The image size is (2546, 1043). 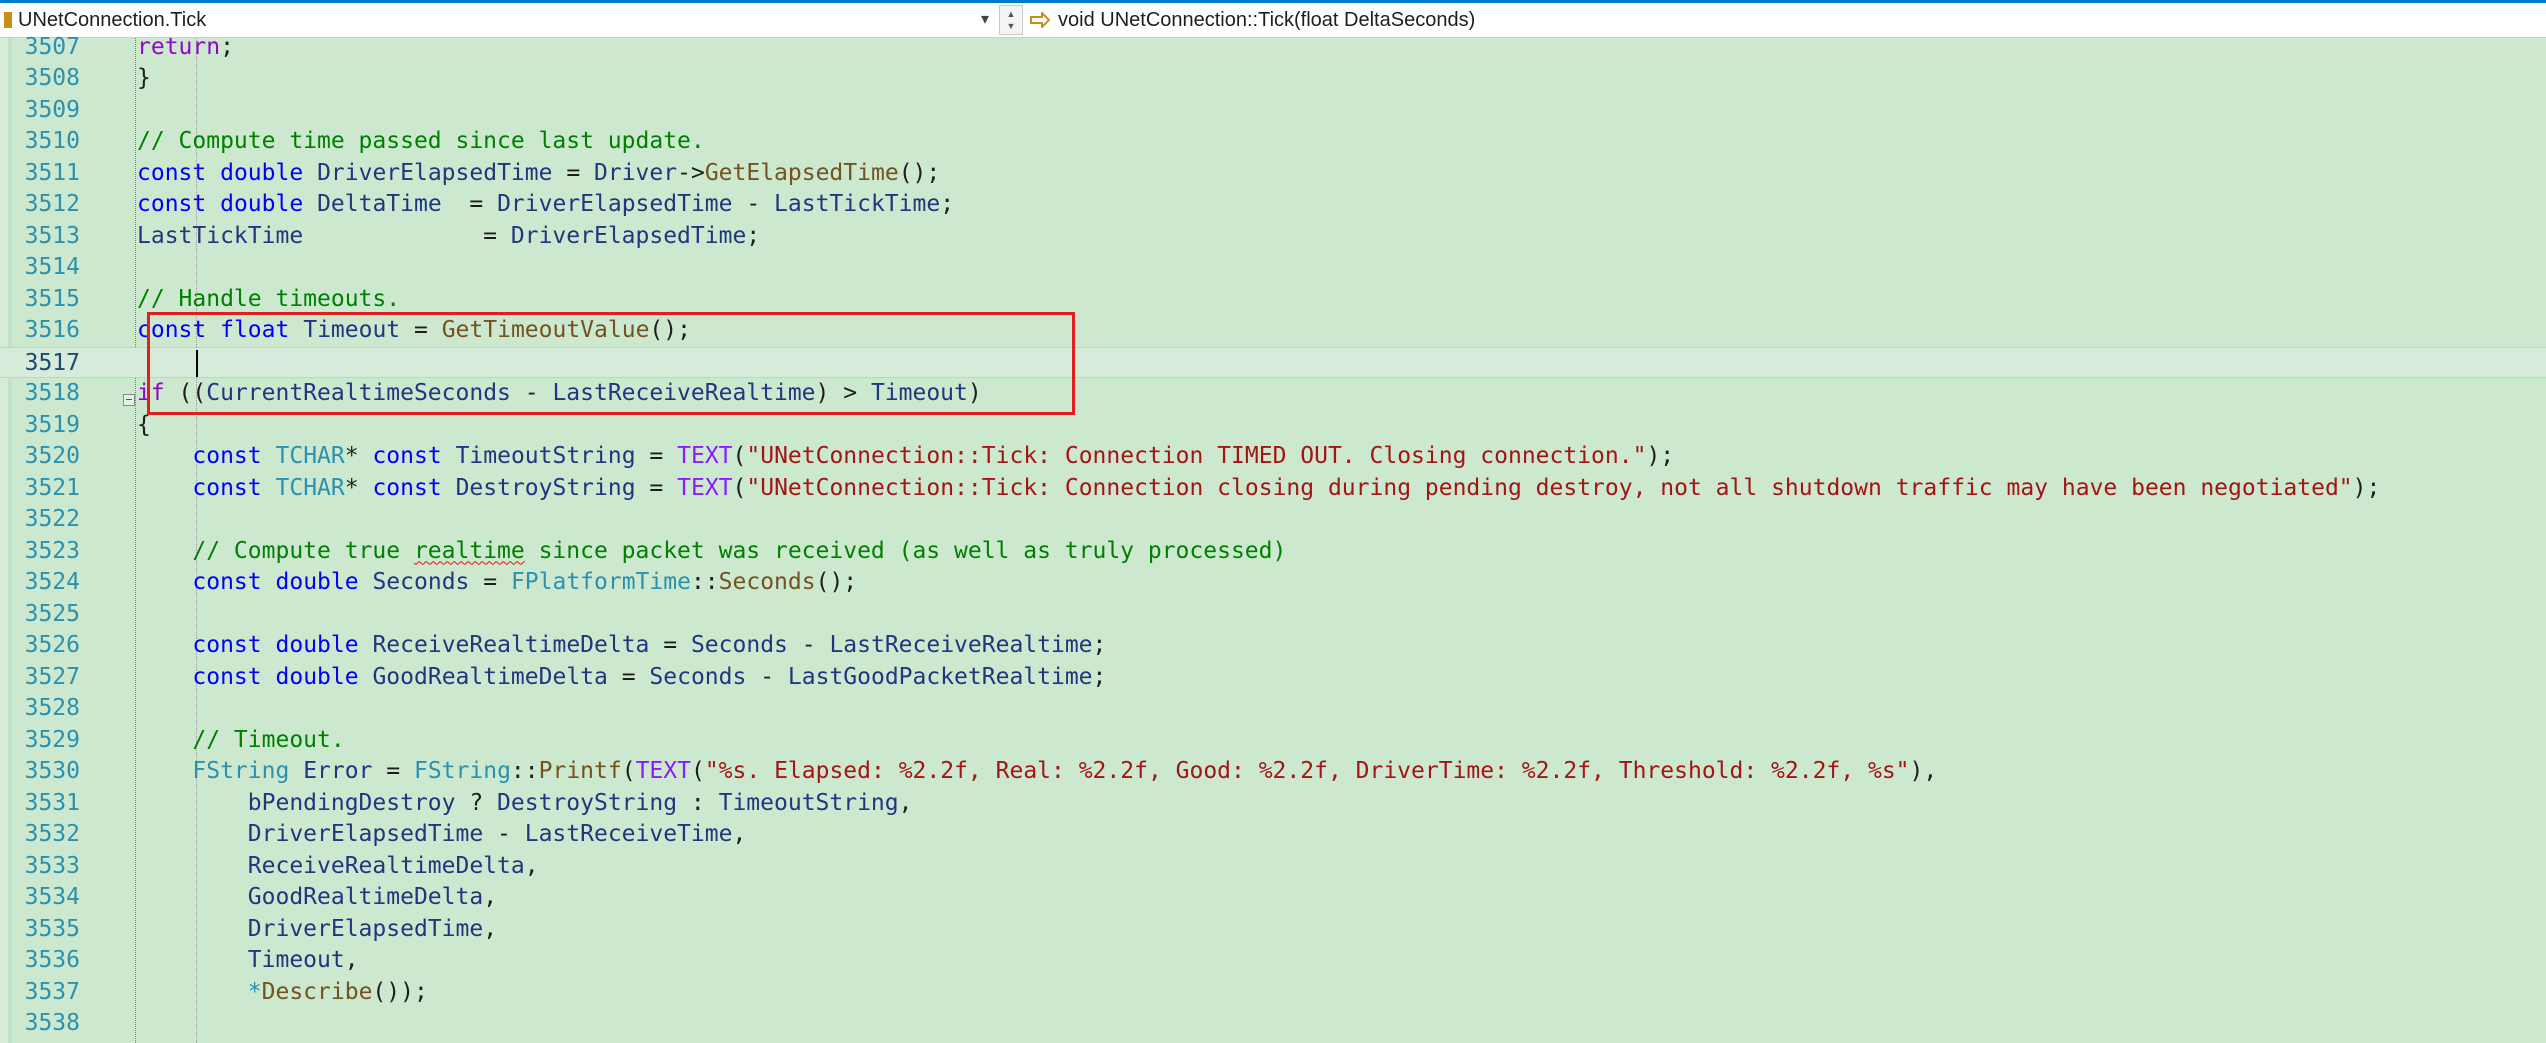 I want to click on code-text: DriverElapsedTime - LastReceiveTime,, so click(x=442, y=835).